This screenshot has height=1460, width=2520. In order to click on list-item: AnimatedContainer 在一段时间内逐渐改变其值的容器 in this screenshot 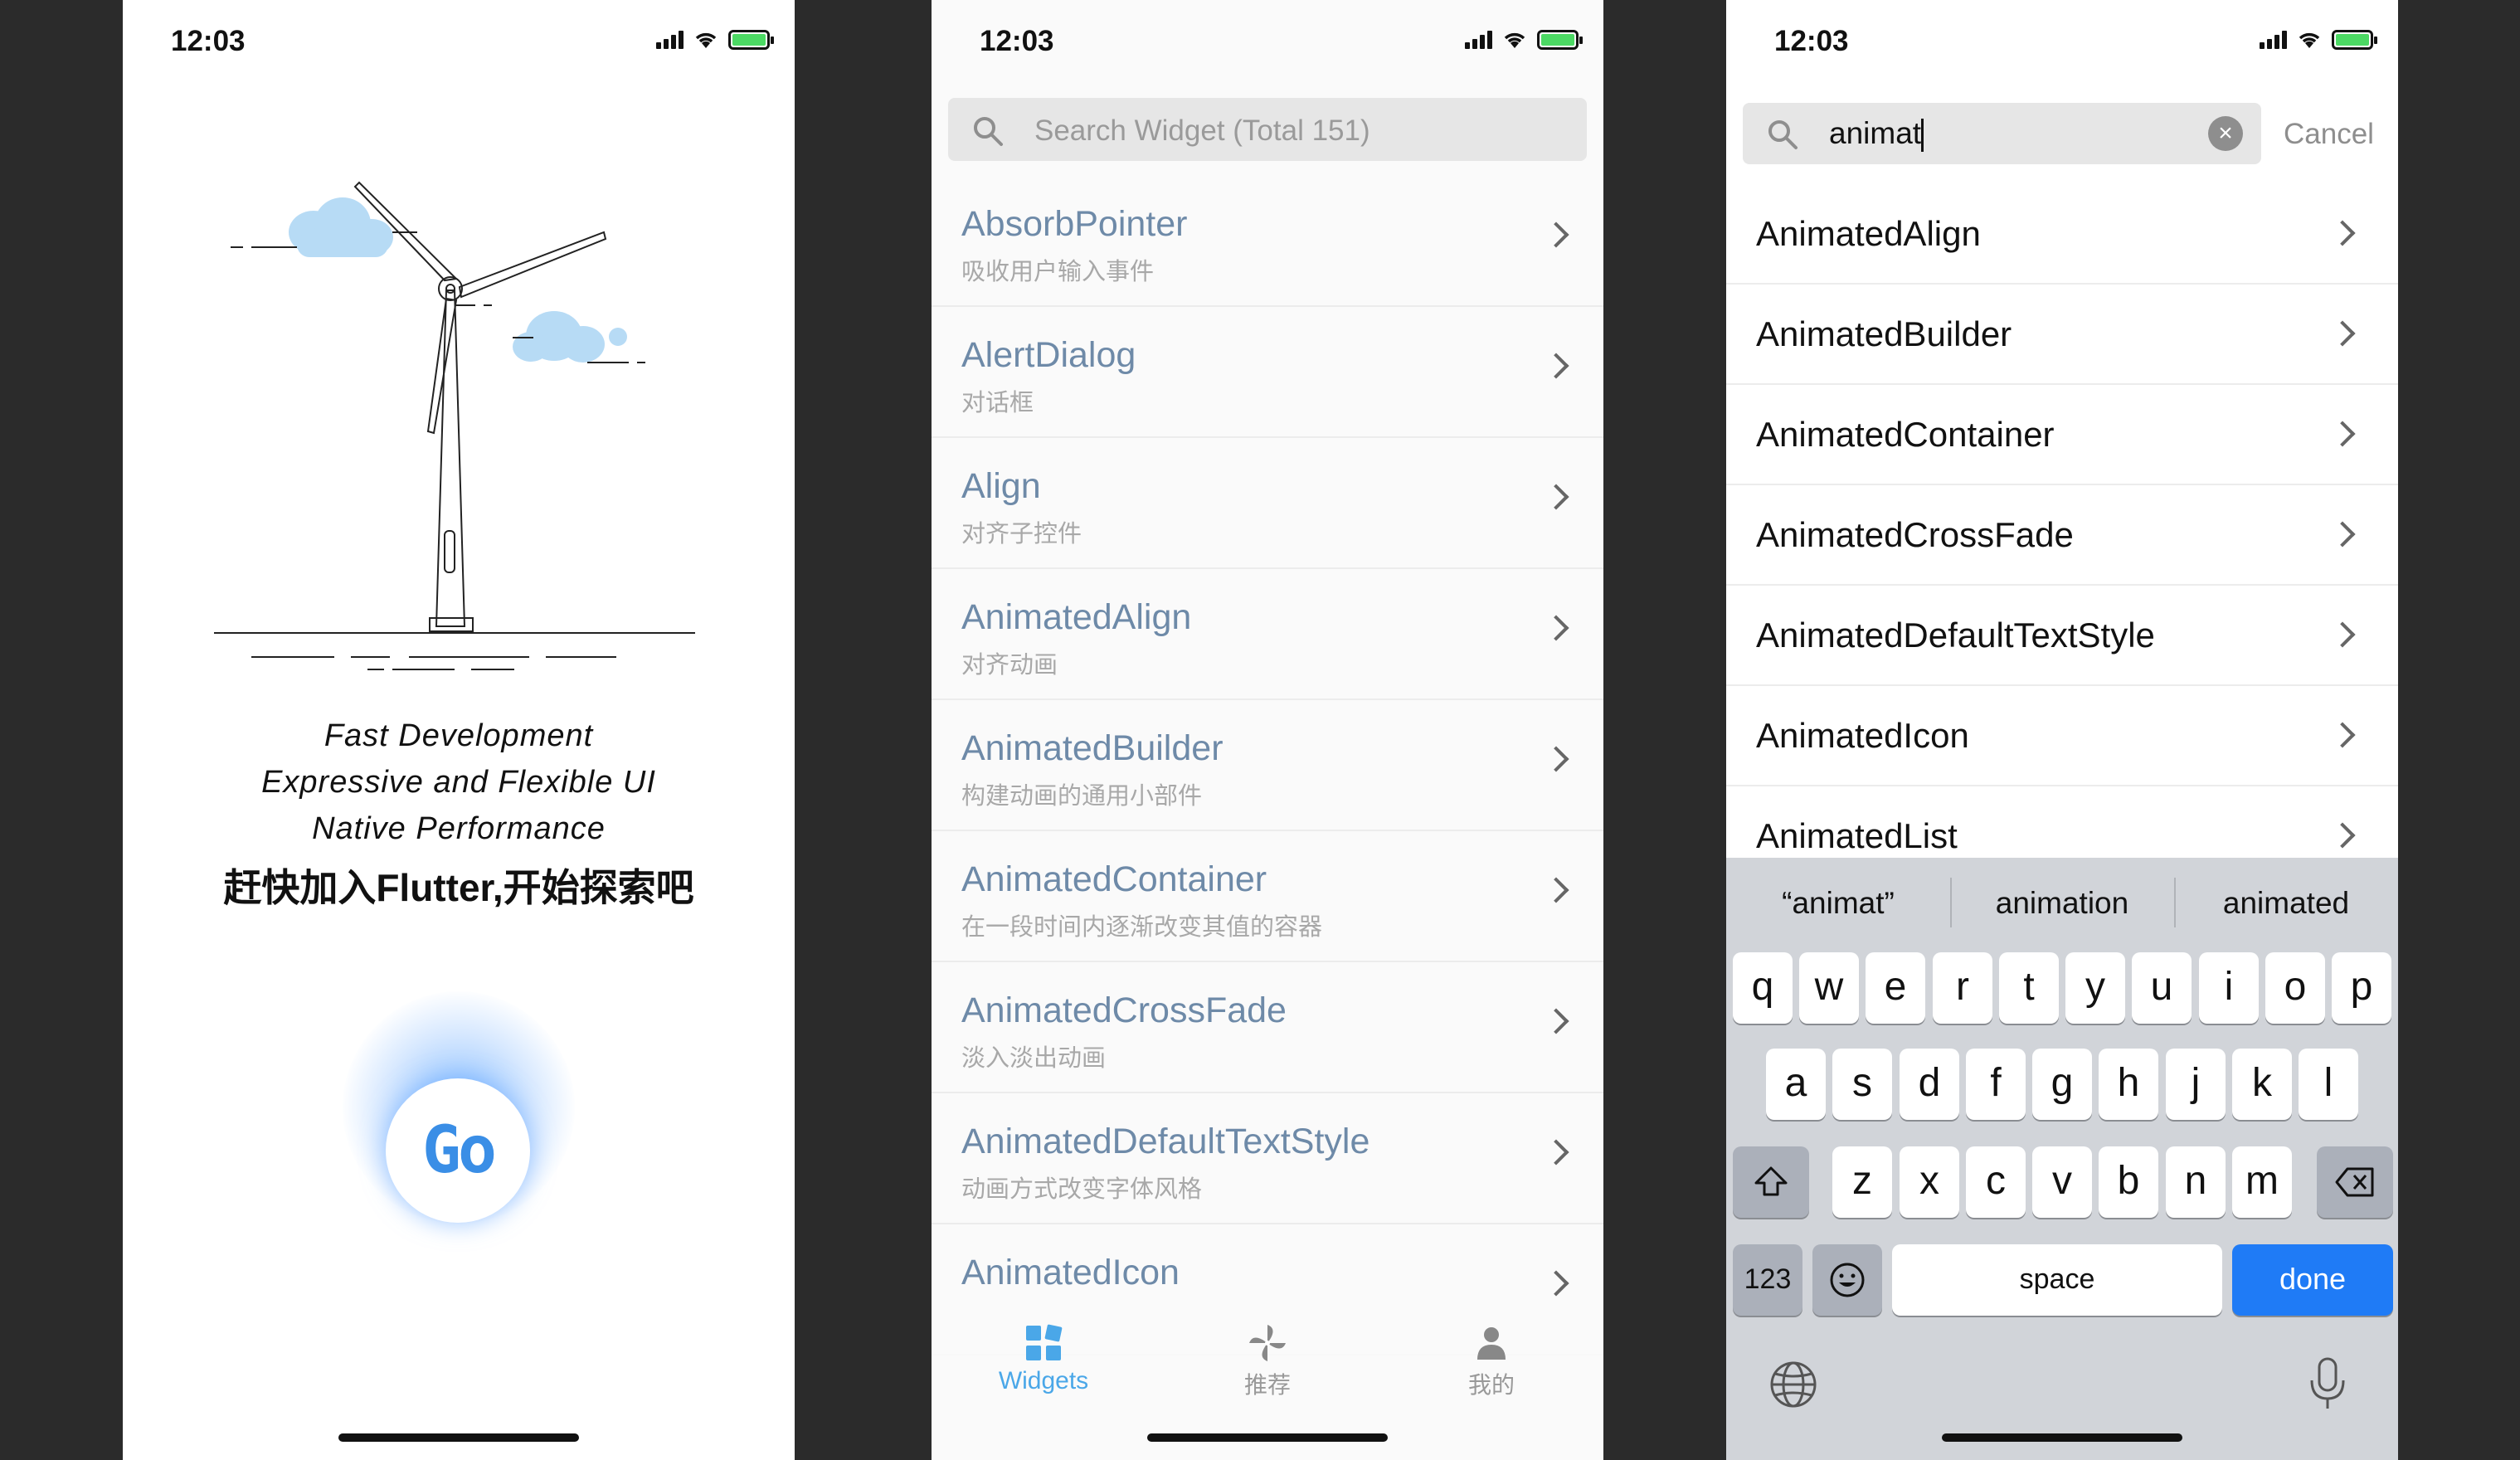, I will do `click(1267, 896)`.